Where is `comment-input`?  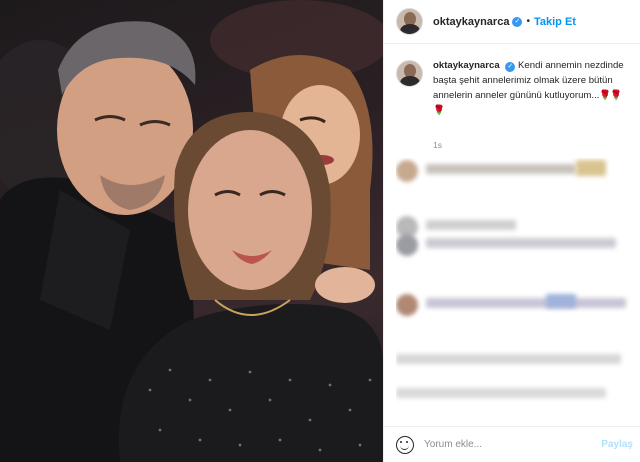 comment-input is located at coordinates (509, 444).